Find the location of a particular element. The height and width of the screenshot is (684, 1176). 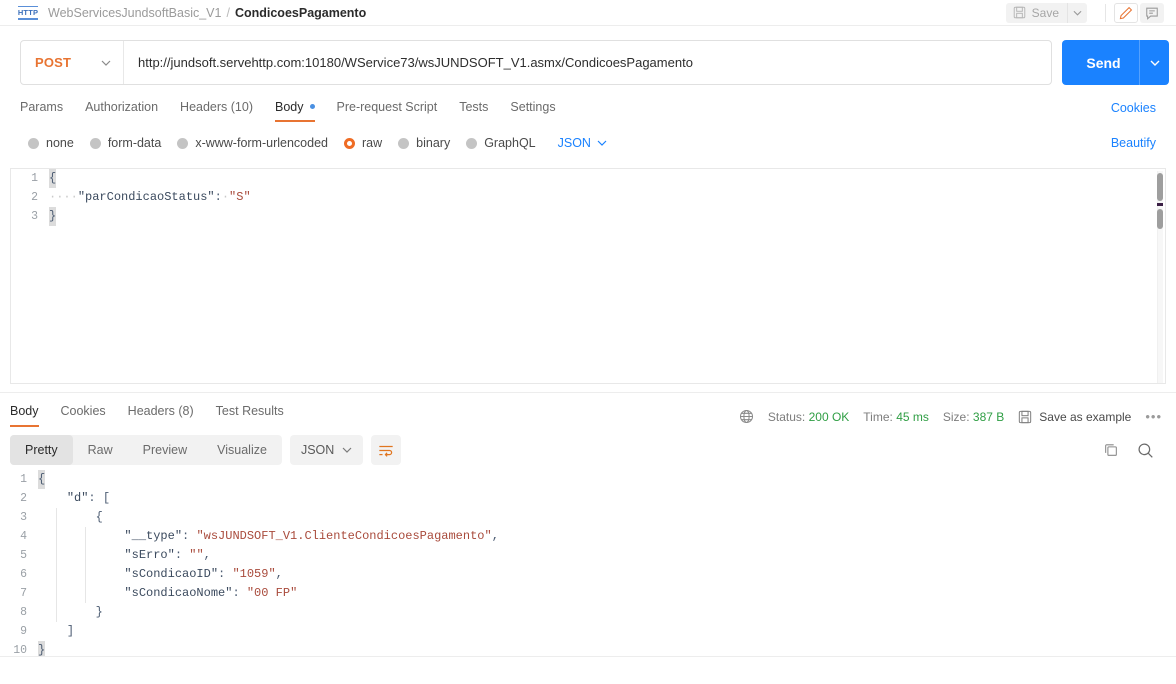

word-wrap-toggle is located at coordinates (386, 450).